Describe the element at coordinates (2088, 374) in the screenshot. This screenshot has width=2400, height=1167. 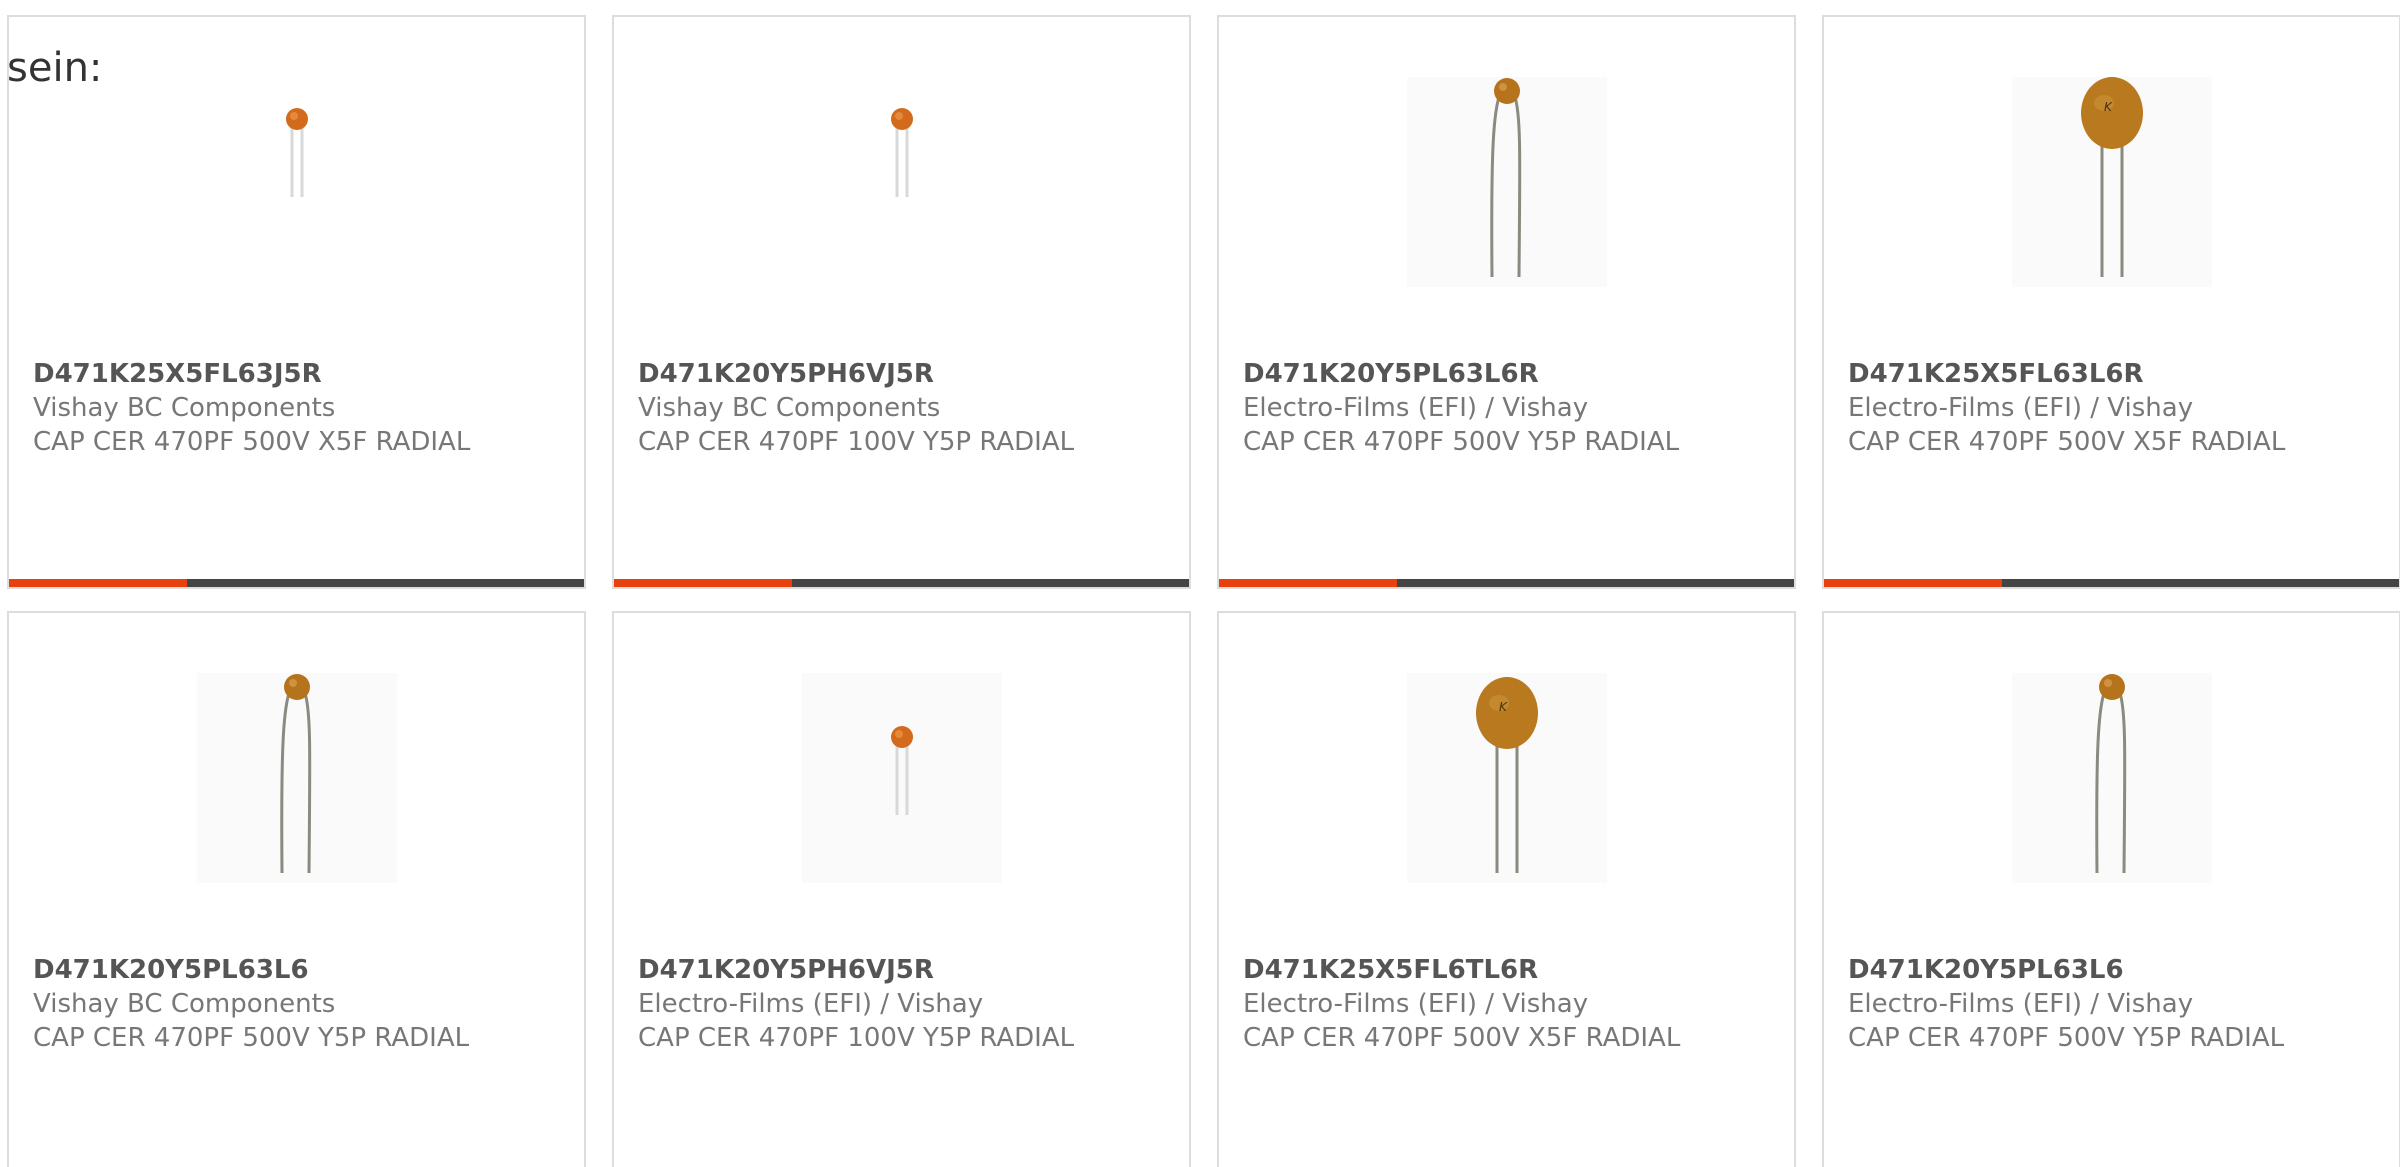
I see `part-number: D471K25X5FL63L6R` at that location.